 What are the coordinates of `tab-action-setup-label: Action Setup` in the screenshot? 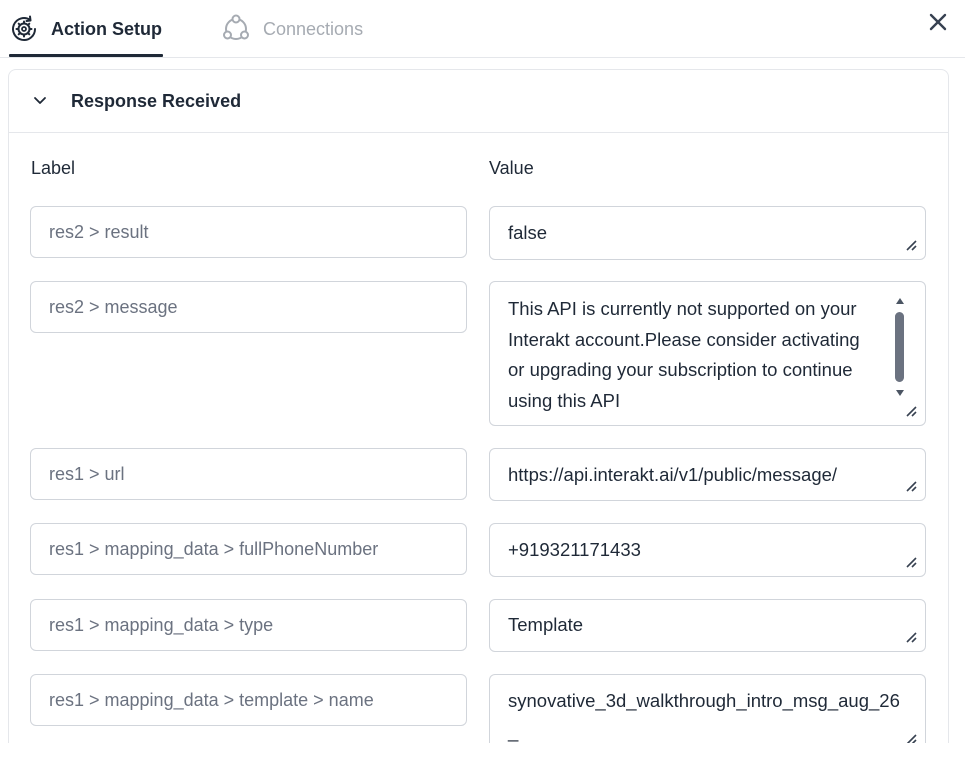 It's located at (106, 28).